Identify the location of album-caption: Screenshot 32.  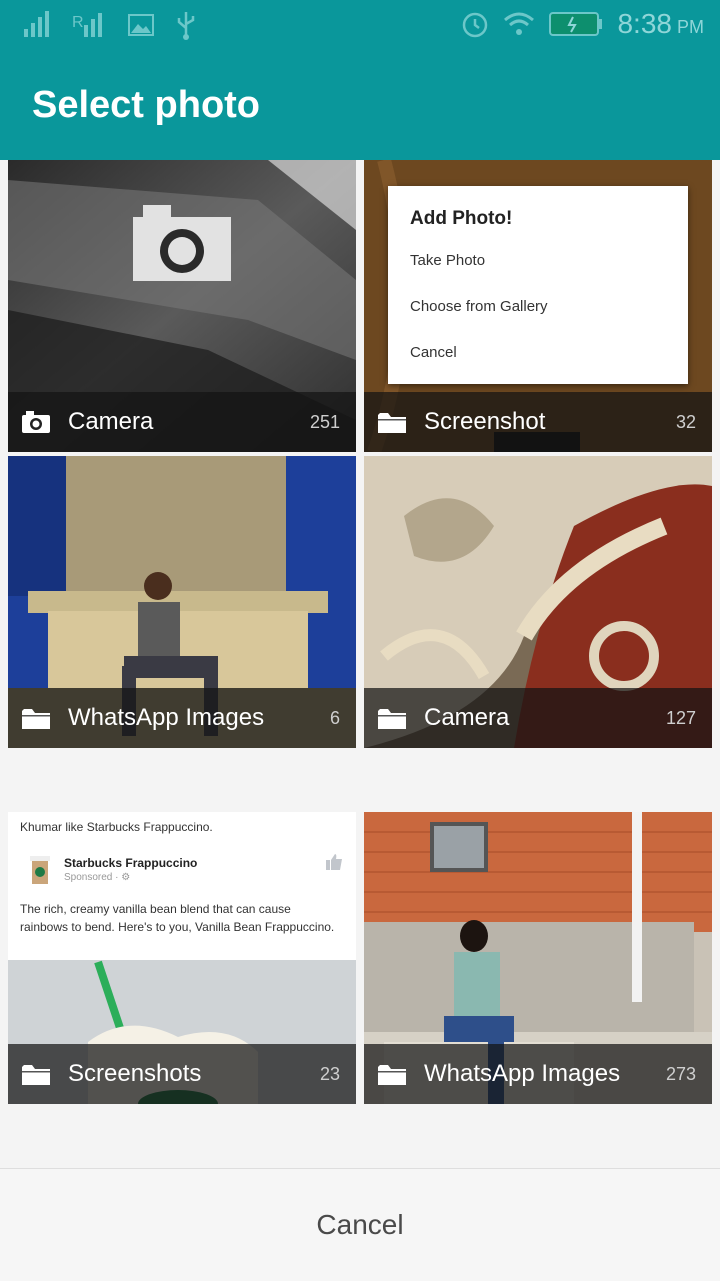
(538, 422).